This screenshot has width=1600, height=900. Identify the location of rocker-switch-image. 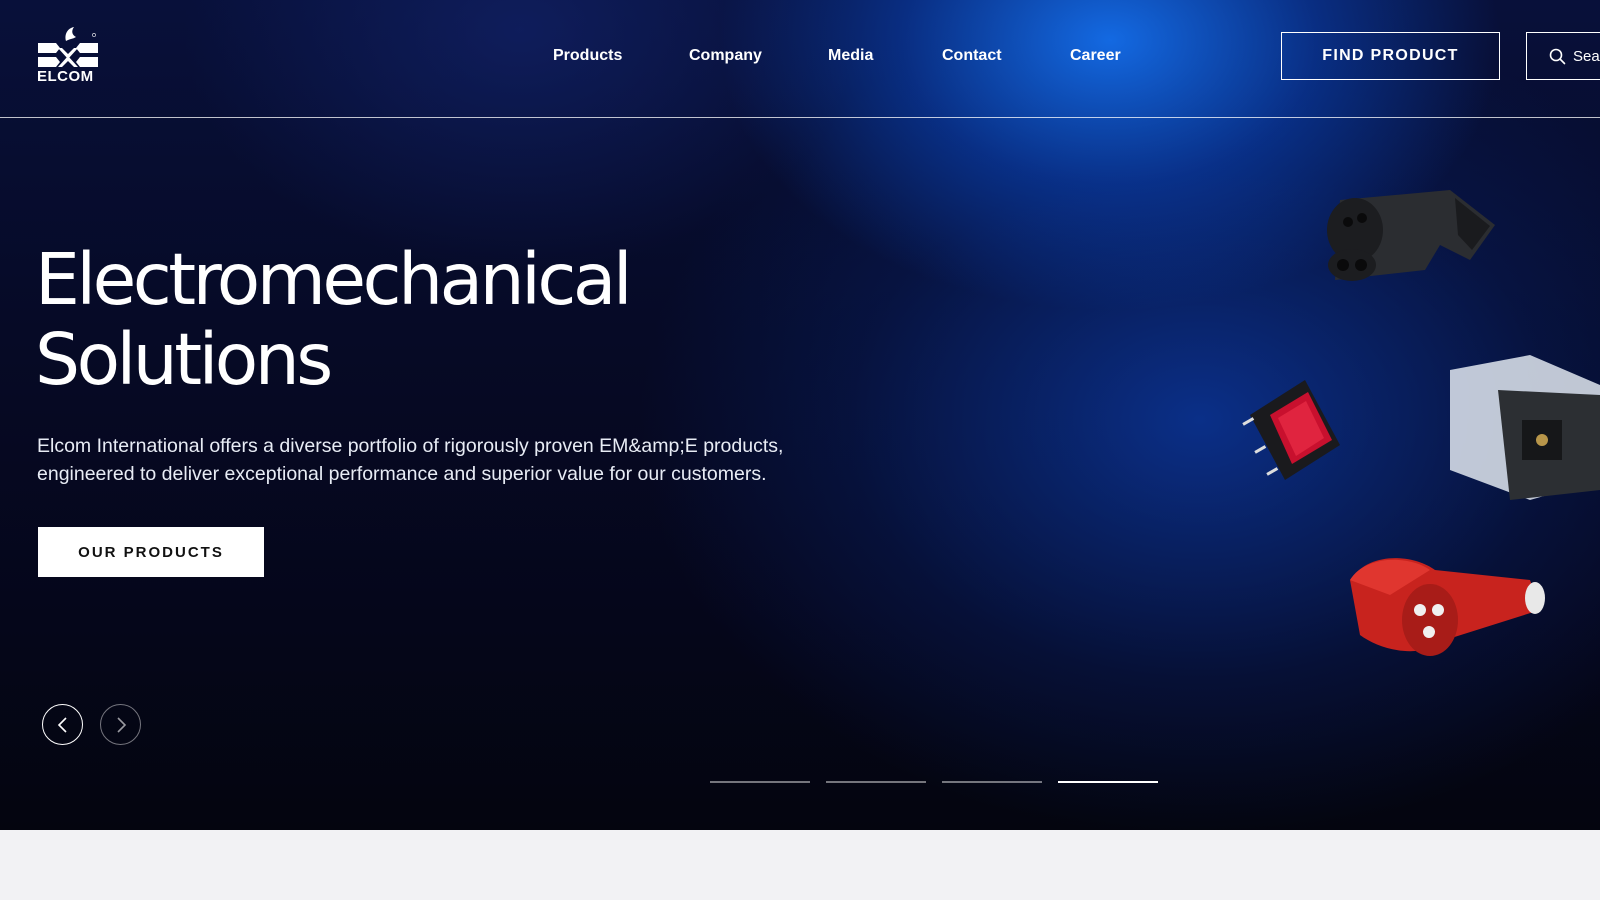
(1291, 430).